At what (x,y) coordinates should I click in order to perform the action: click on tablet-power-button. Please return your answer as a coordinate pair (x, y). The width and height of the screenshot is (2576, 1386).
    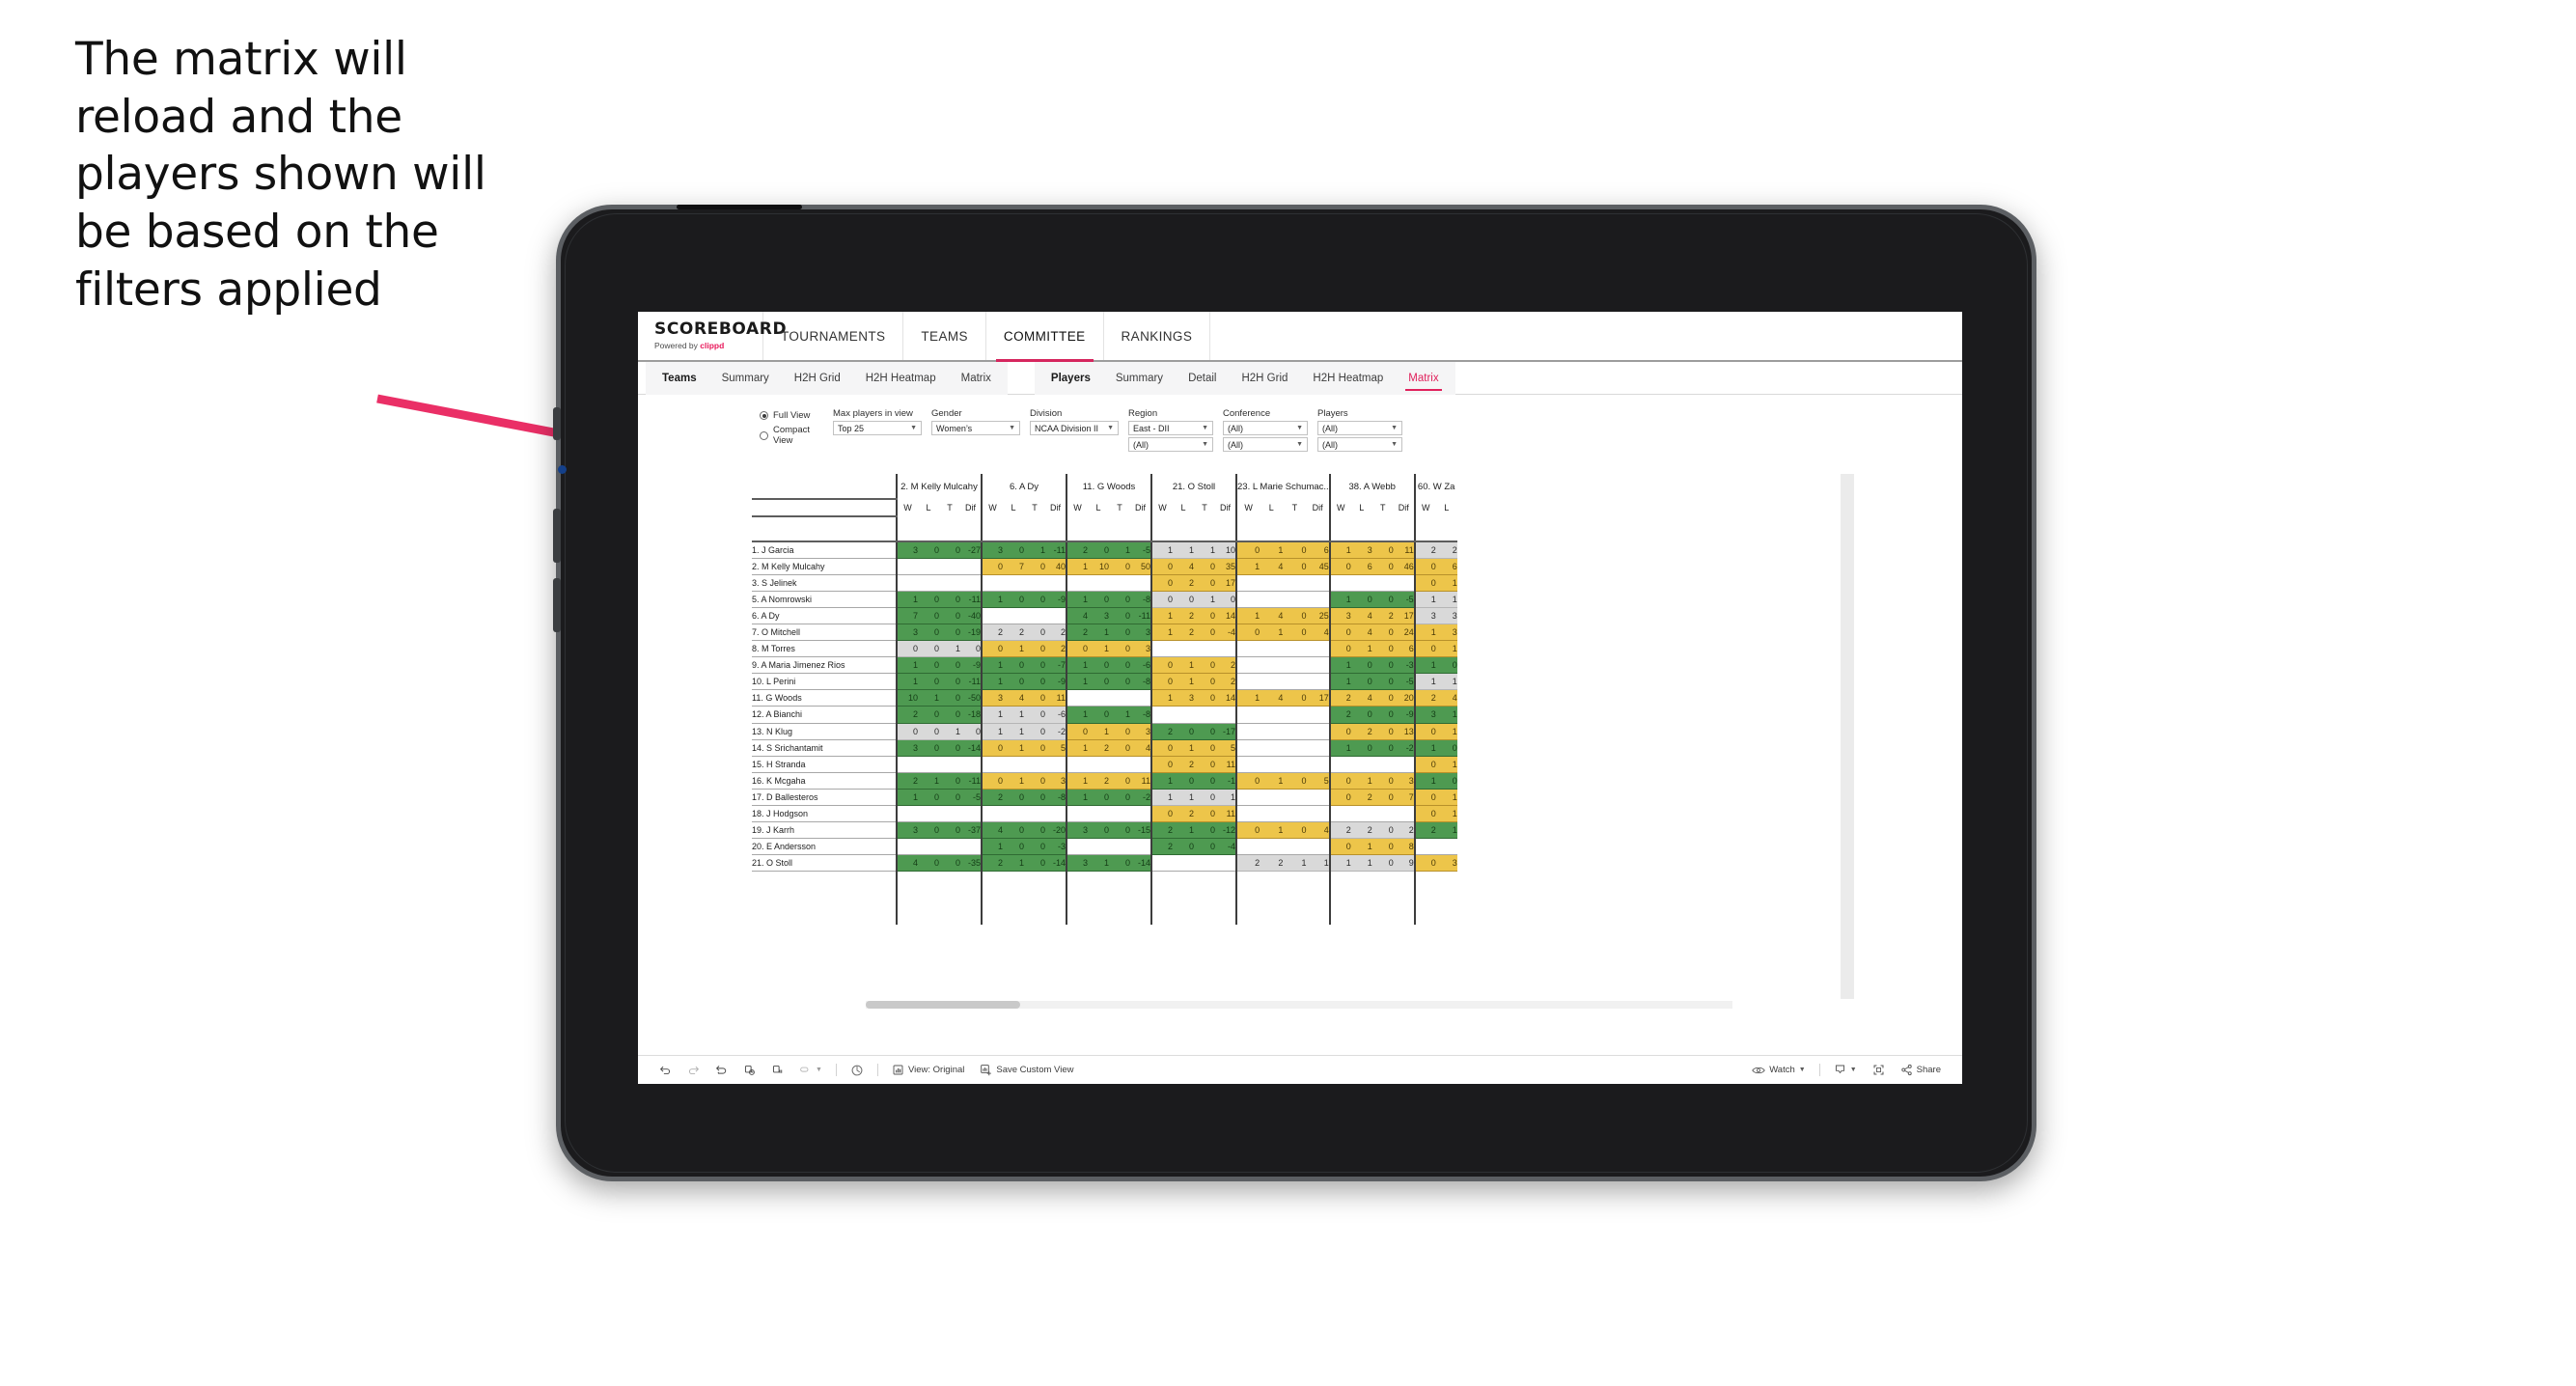
    Looking at the image, I should click on (557, 424).